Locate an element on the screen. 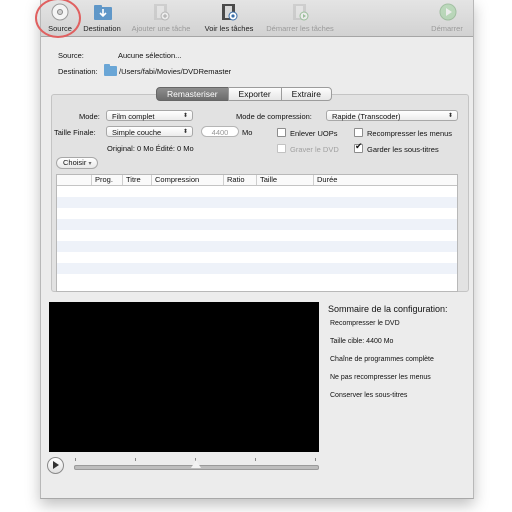  toolbar-view-tasks-button: Voir les tâches is located at coordinates (229, 17).